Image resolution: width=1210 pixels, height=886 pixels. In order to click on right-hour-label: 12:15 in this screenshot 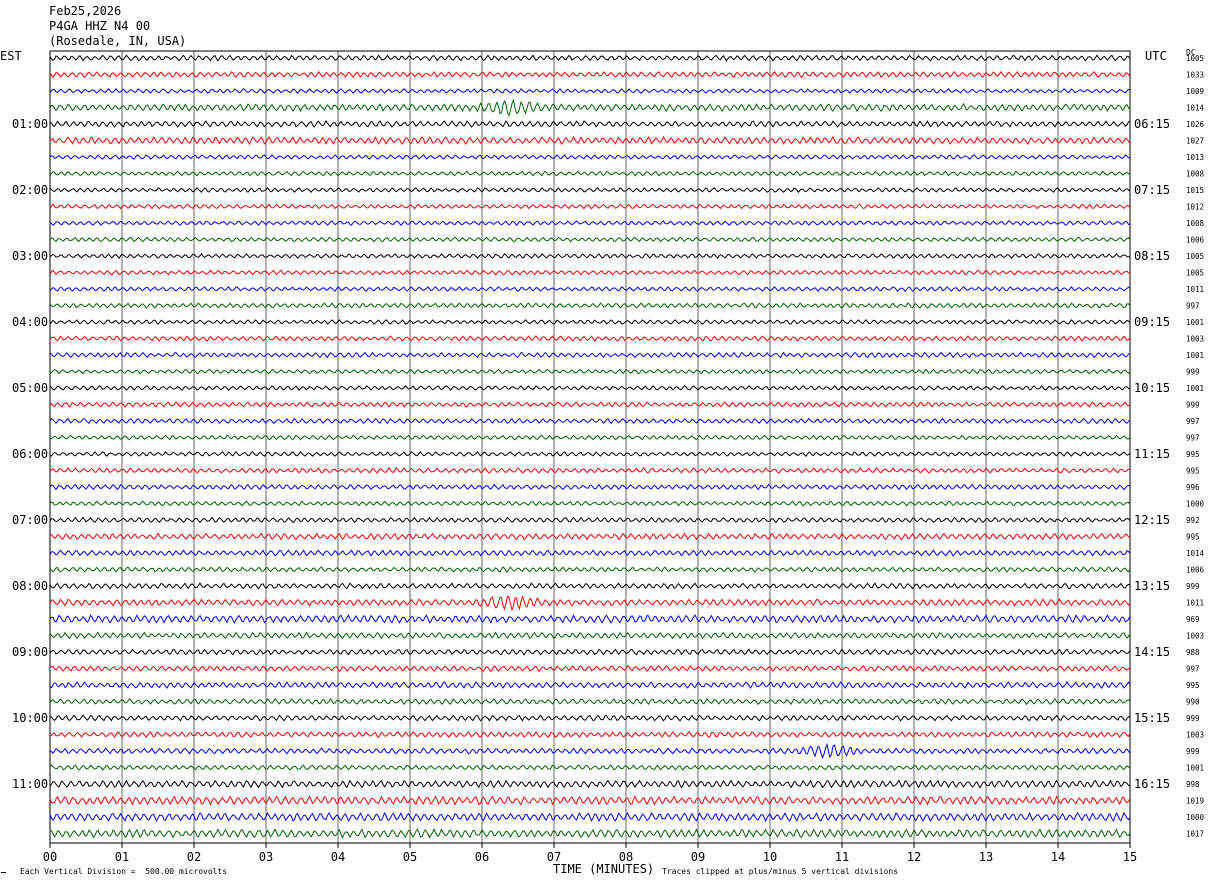, I will do `click(1152, 520)`.